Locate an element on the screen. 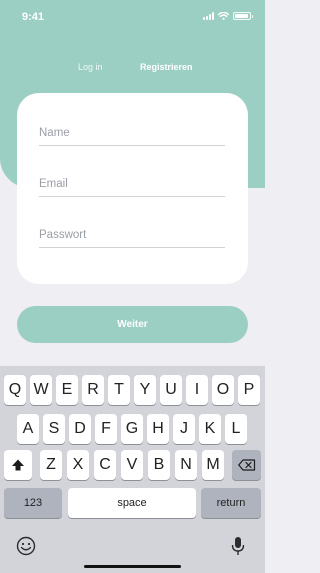 Image resolution: width=320 pixels, height=573 pixels. key-s: S is located at coordinates (54, 429).